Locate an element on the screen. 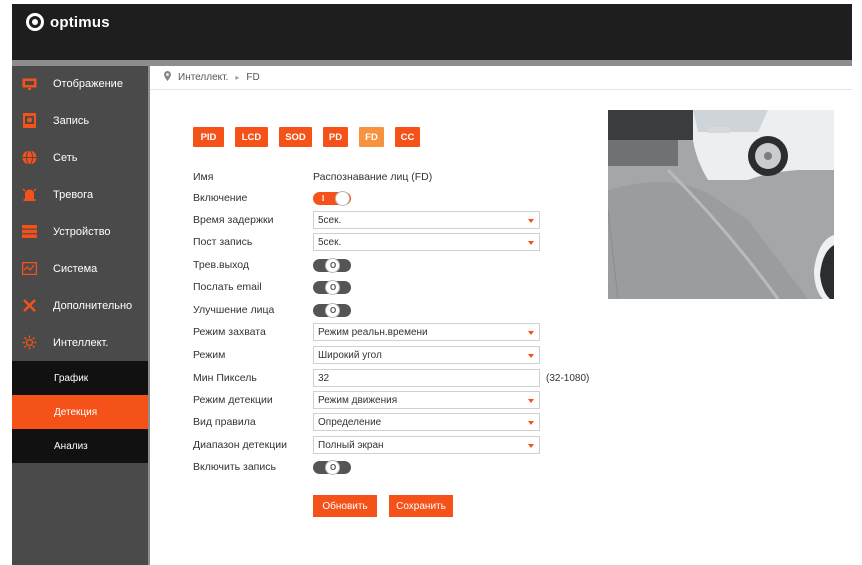  sidebar-item-record: Запись is located at coordinates (80, 120).